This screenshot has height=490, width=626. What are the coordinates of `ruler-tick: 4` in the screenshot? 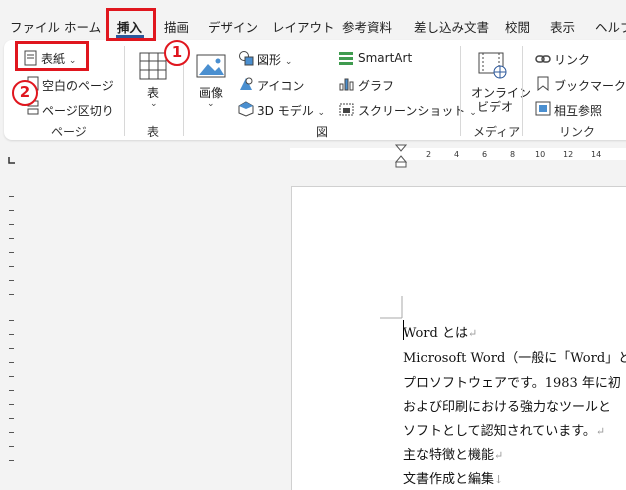 It's located at (457, 154).